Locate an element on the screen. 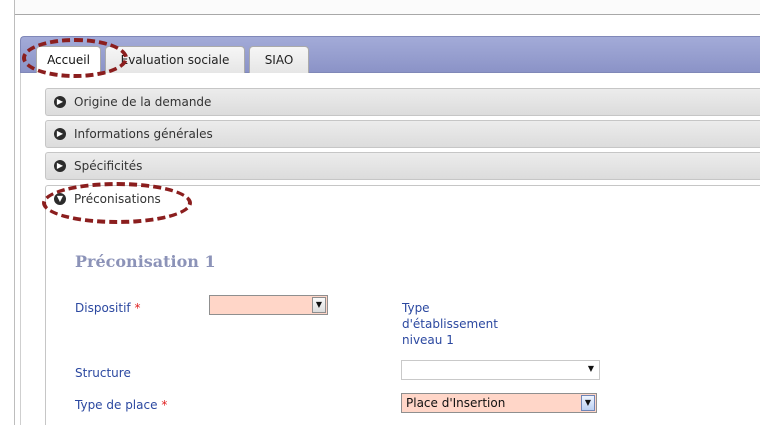 This screenshot has width=760, height=425. type-de-place-label: Type de place * is located at coordinates (121, 405).